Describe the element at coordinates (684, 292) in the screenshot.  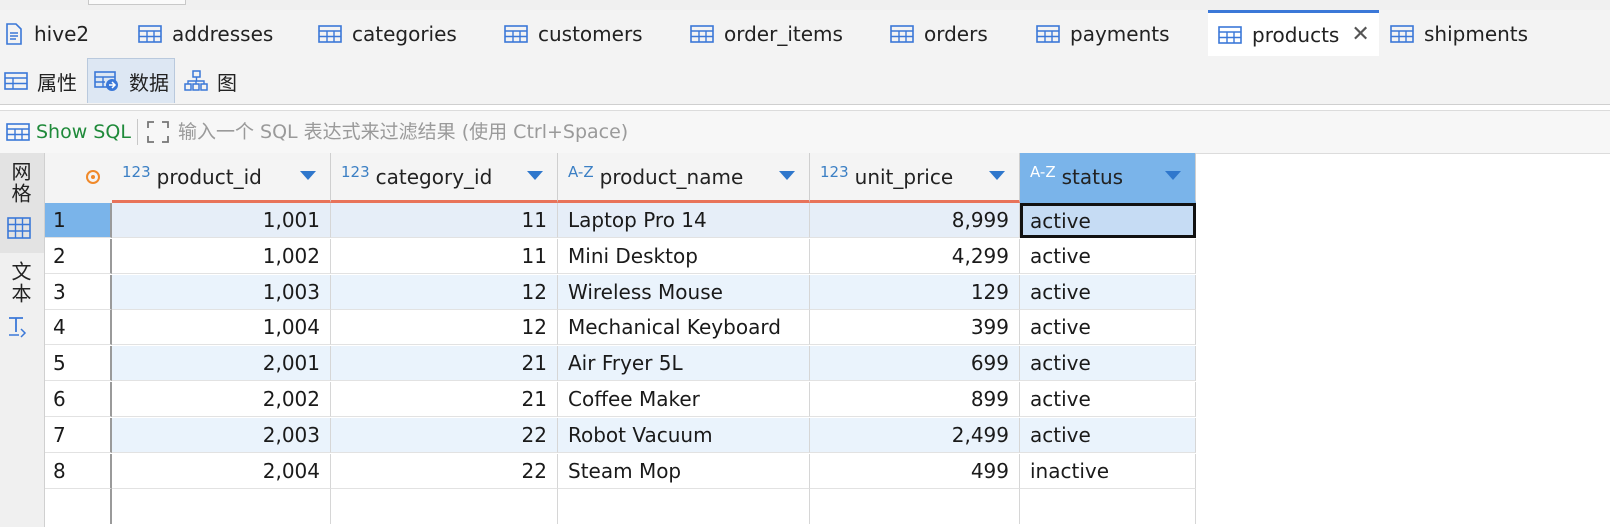
I see `cell-product-name: Wireless Mouse` at that location.